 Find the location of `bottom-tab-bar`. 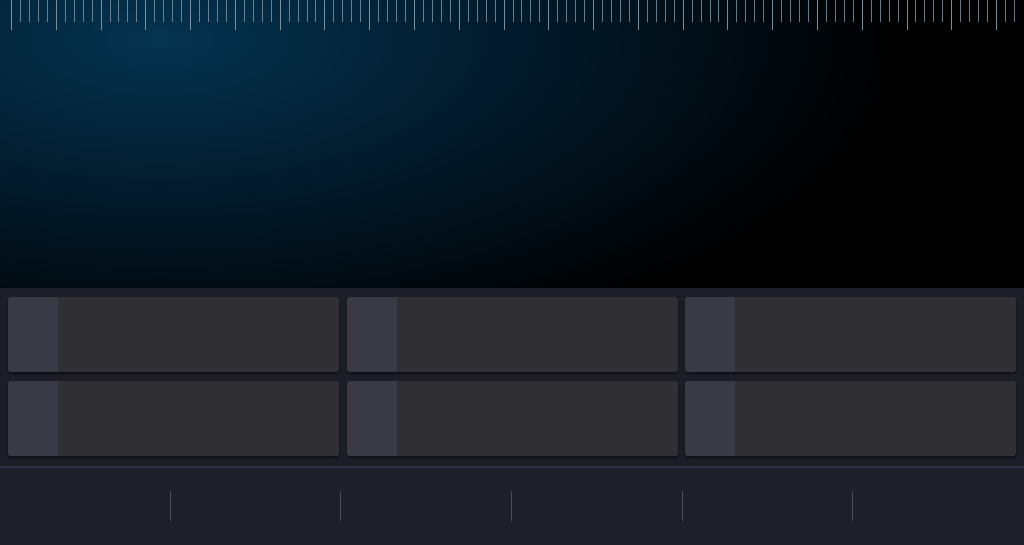

bottom-tab-bar is located at coordinates (512, 505).